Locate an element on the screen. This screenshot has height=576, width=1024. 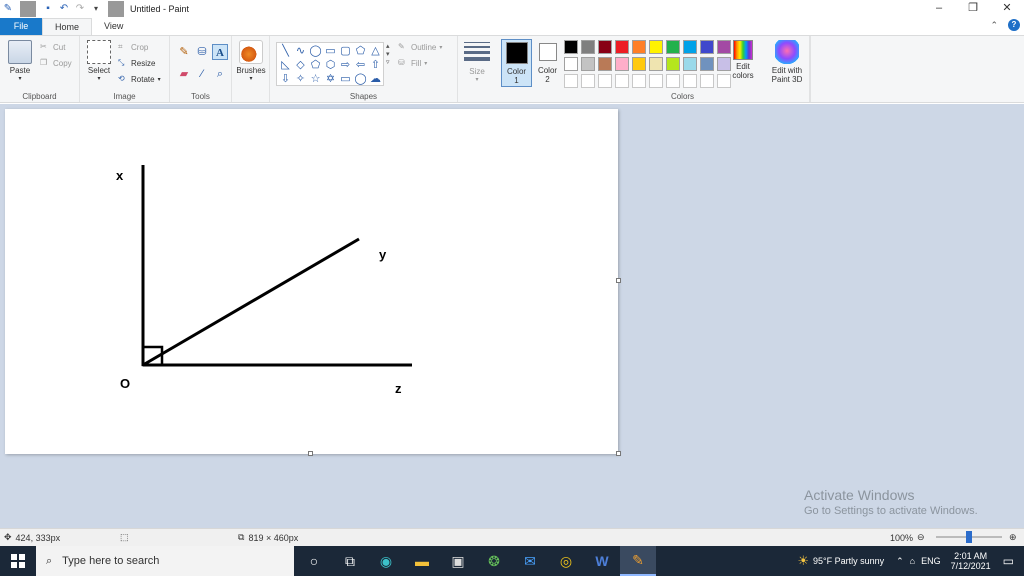
edit-colors-button: Edit colors is located at coordinates (743, 60).